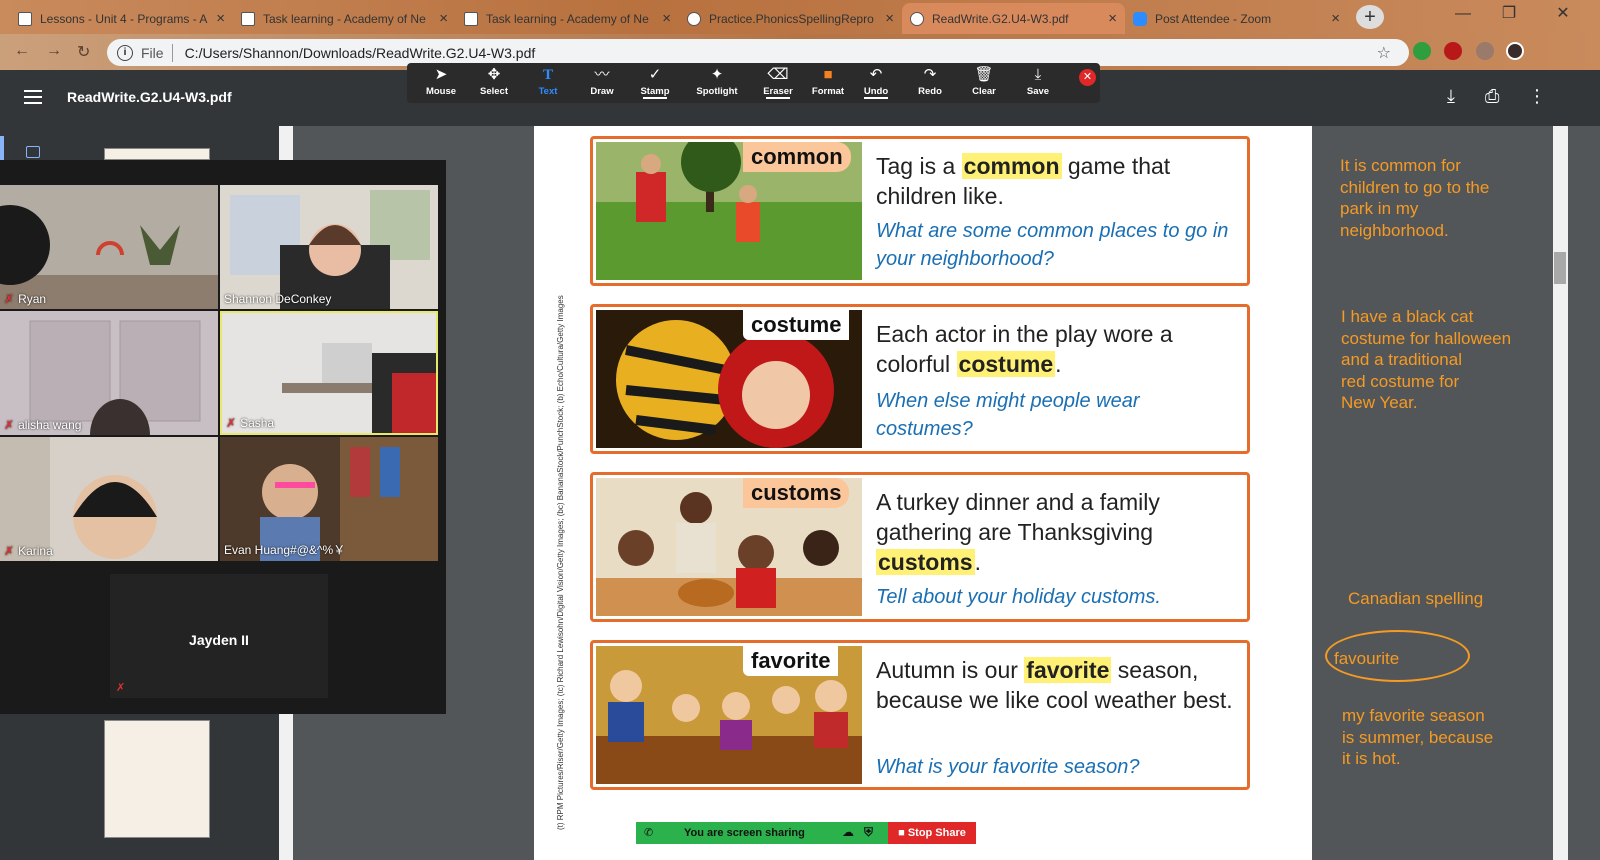  Describe the element at coordinates (152, 52) in the screenshot. I see `scheme-label: File` at that location.